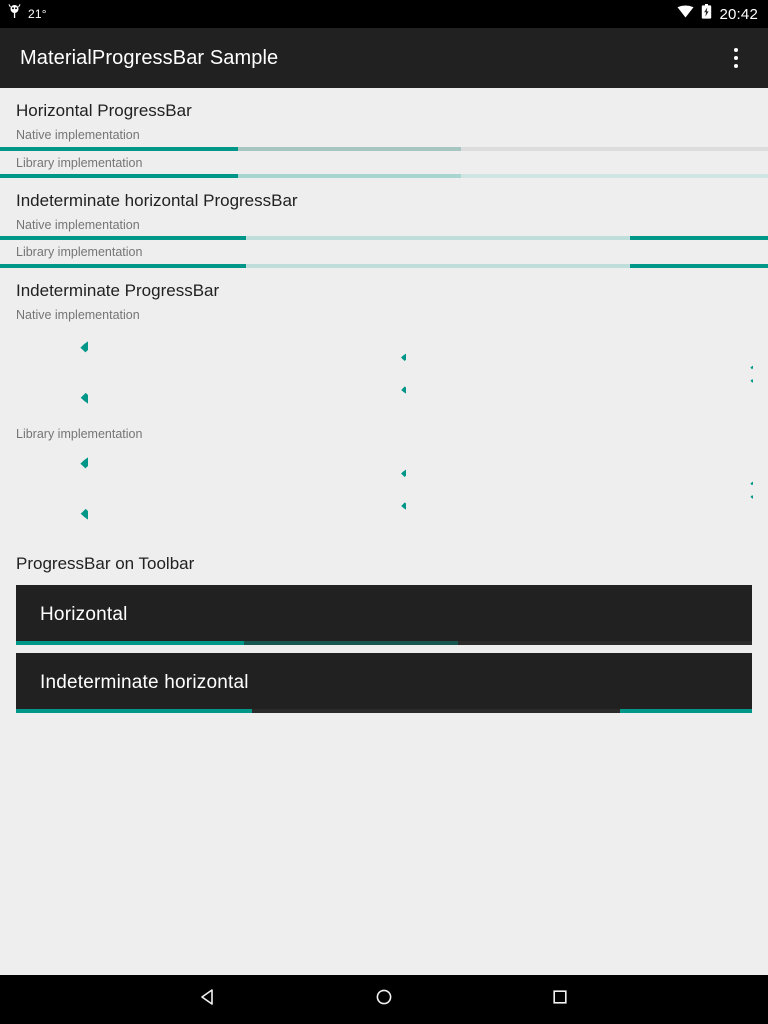 Image resolution: width=768 pixels, height=1024 pixels. Describe the element at coordinates (383, 490) in the screenshot. I see `spinner-medium-library` at that location.